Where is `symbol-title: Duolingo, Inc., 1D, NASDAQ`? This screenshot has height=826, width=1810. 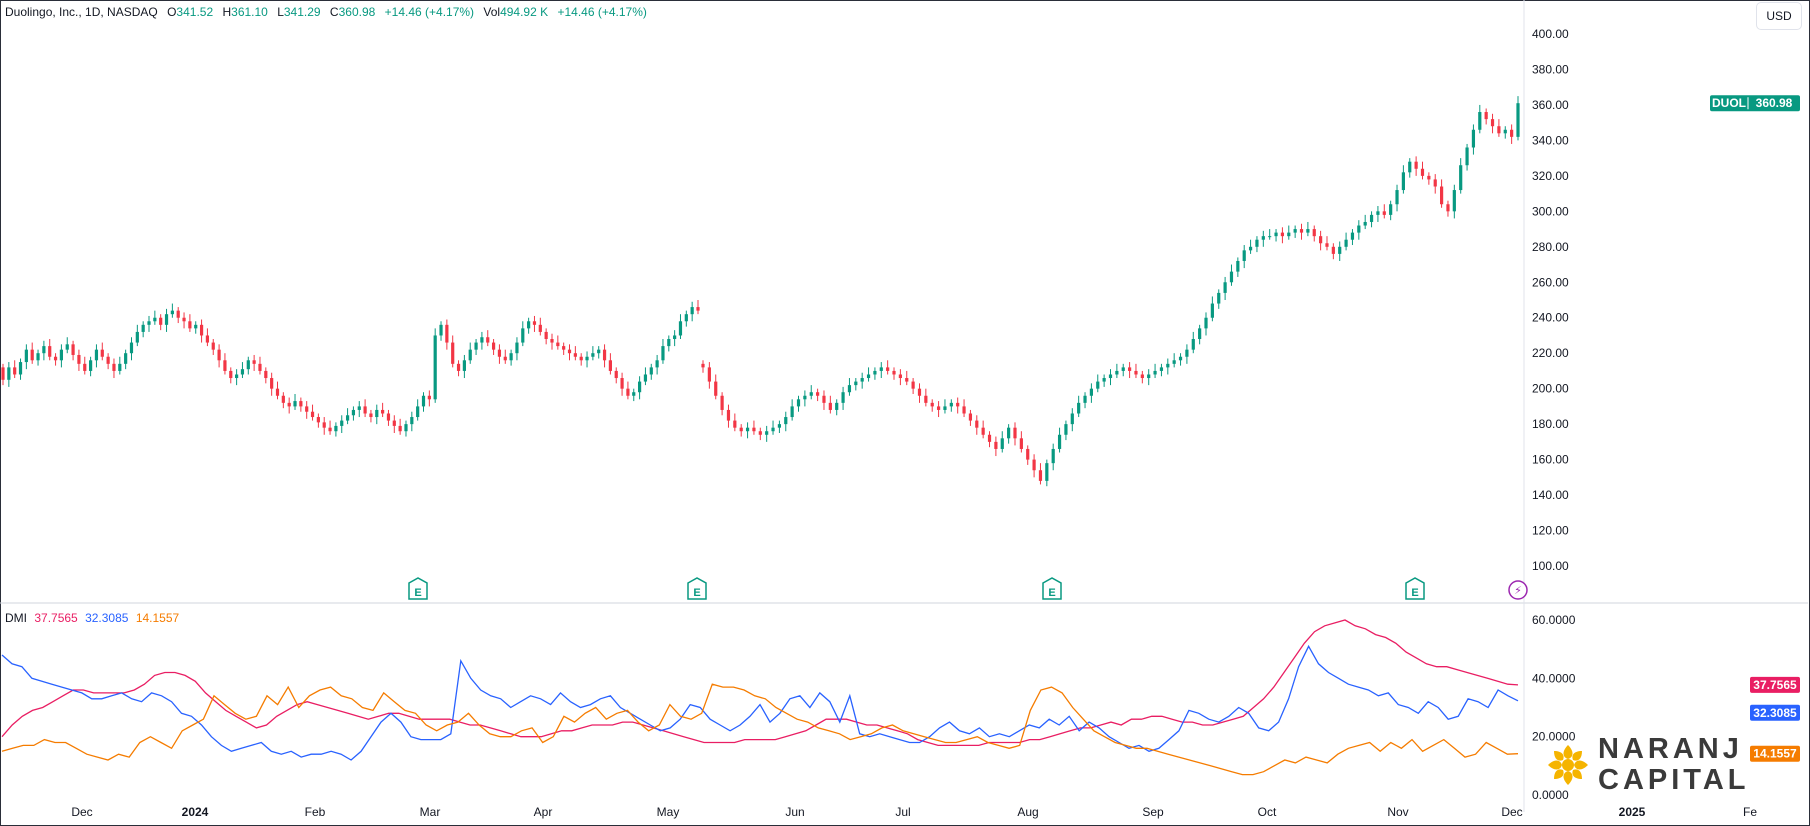
symbol-title: Duolingo, Inc., 1D, NASDAQ is located at coordinates (81, 12).